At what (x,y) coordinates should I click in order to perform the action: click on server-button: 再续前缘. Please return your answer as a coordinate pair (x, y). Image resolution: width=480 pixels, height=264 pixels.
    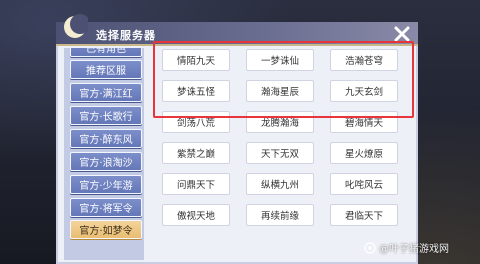
    Looking at the image, I should click on (280, 215).